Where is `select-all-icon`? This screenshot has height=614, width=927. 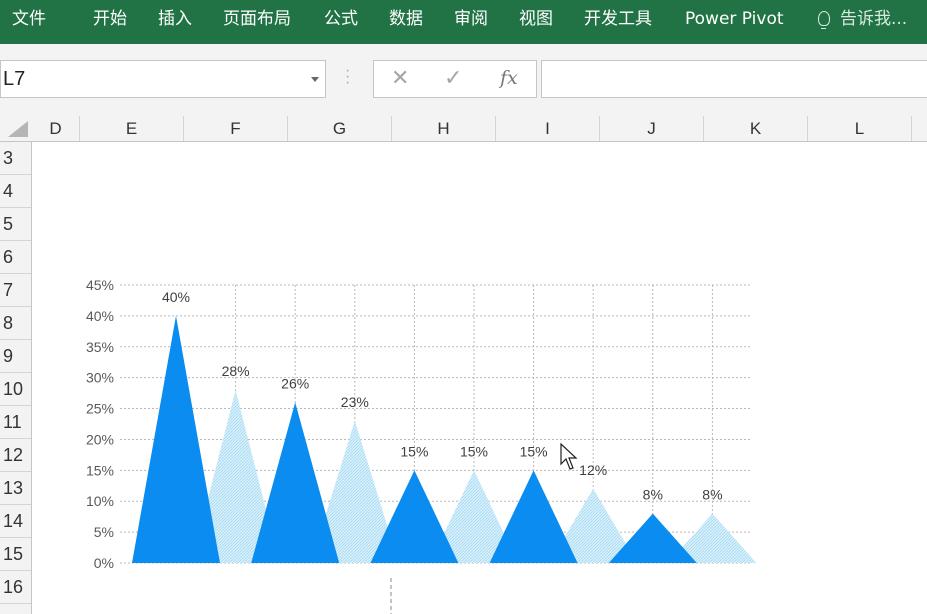
select-all-icon is located at coordinates (18, 129).